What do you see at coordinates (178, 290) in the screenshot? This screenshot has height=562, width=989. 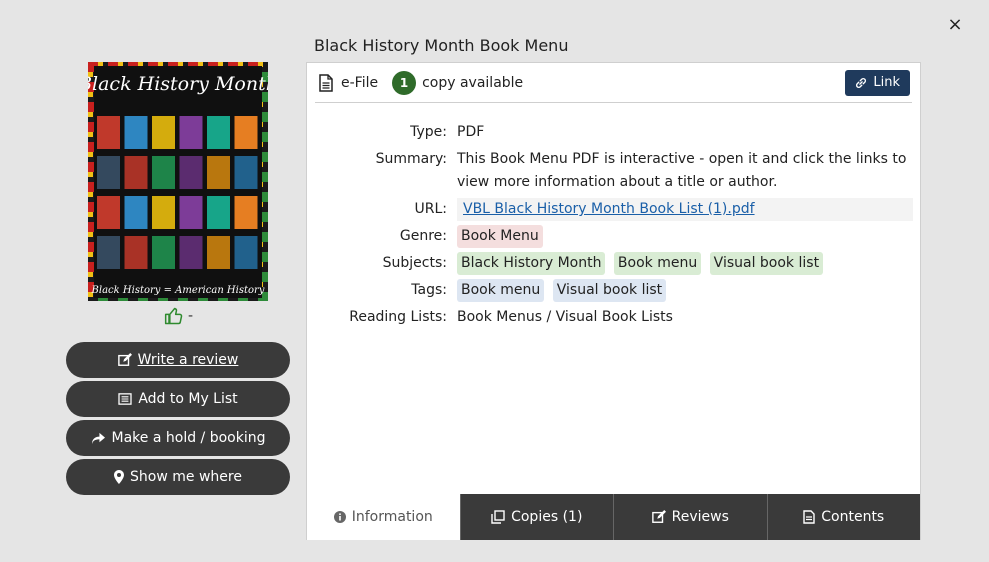 I see `cover-subtitle-text: Black History = American History` at bounding box center [178, 290].